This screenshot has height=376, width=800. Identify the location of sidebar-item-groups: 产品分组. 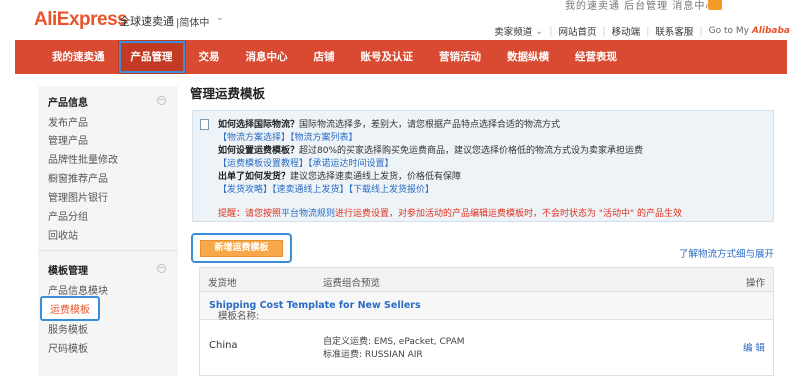
(68, 215).